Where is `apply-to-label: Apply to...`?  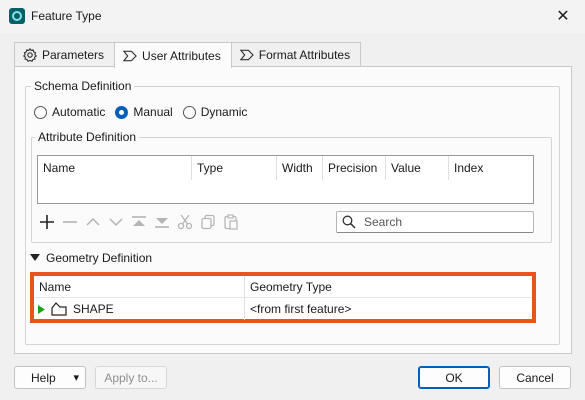
apply-to-label: Apply to... is located at coordinates (131, 377).